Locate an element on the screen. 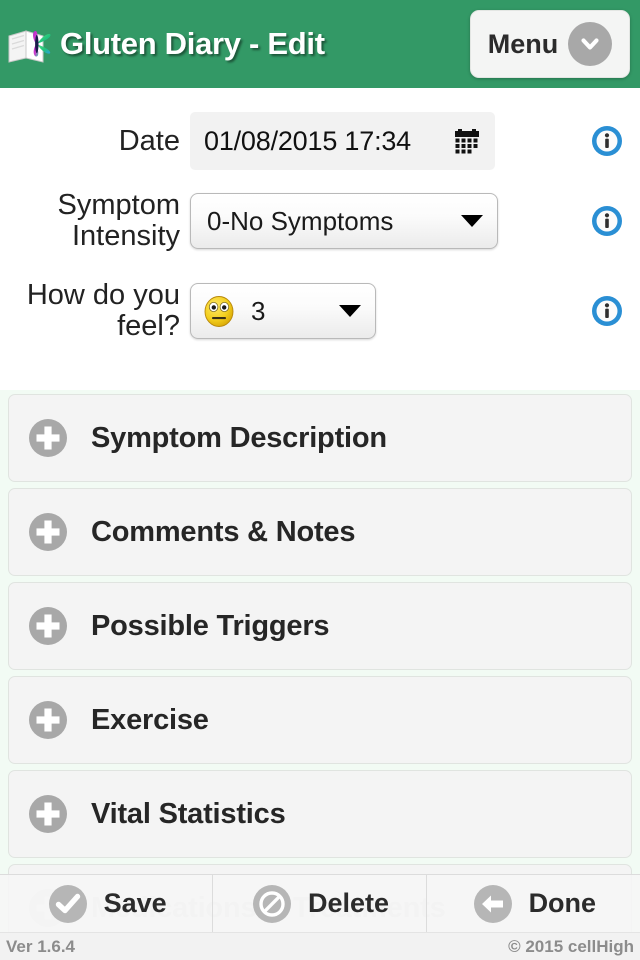 The width and height of the screenshot is (640, 960). bottom-toolbar: Save Delete Done is located at coordinates (320, 903).